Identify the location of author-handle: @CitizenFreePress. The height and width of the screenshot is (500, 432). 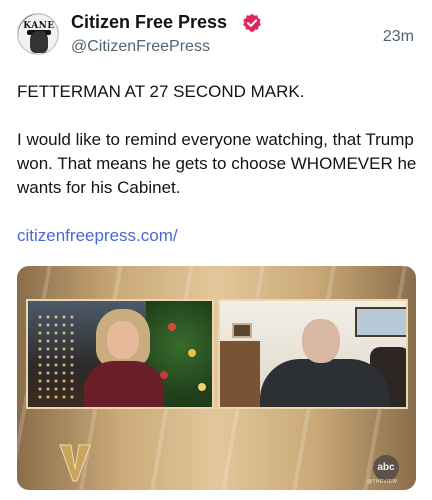
(140, 47).